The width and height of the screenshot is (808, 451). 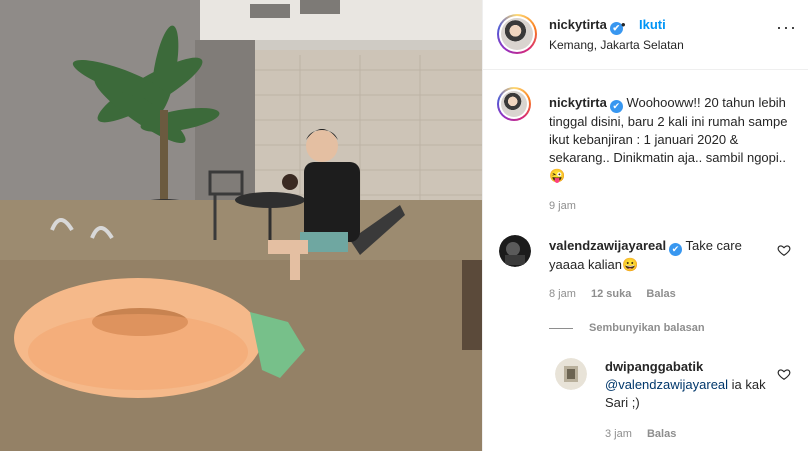 I want to click on reply-avatar, so click(x=571, y=374).